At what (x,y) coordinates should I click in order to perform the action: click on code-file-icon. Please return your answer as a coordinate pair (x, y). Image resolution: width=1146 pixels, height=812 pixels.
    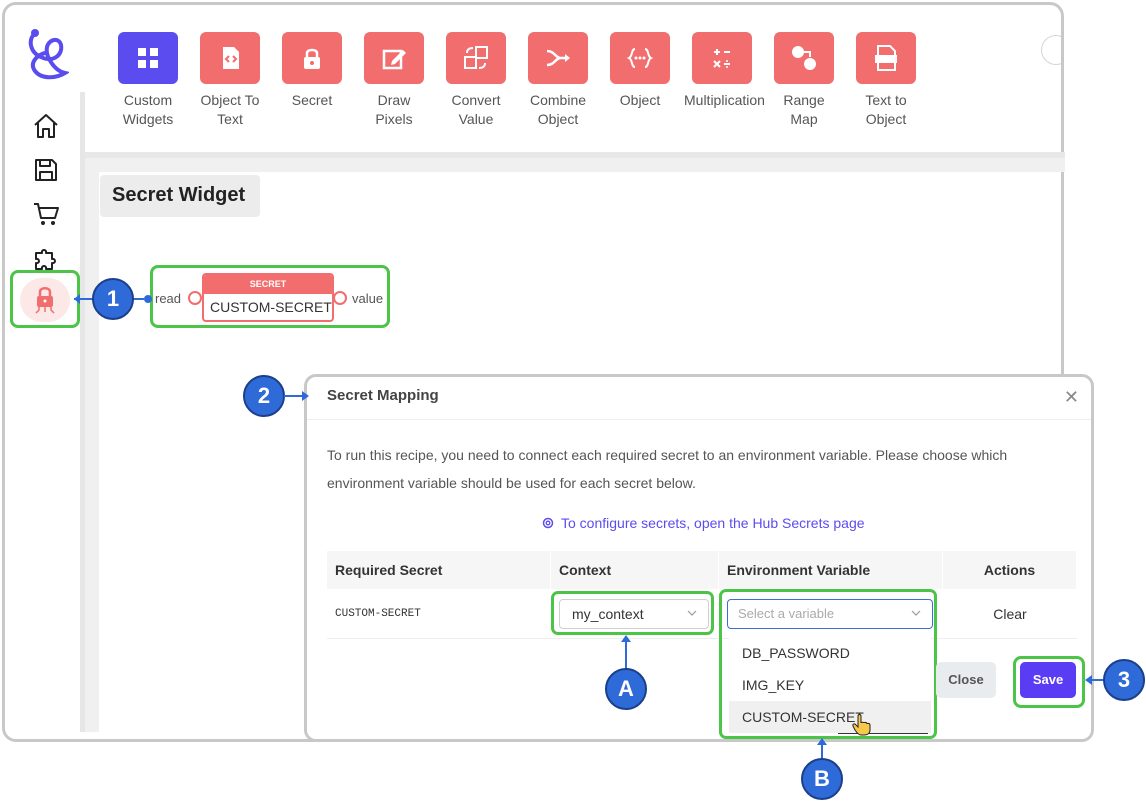
    Looking at the image, I should click on (231, 58).